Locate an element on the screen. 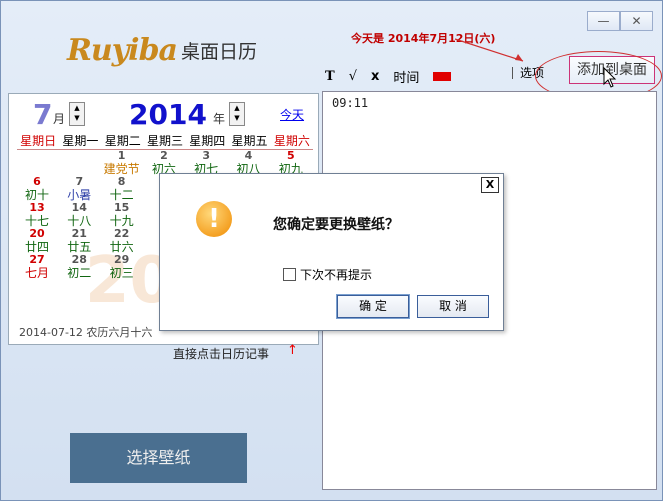  dont-show-again: 下次不再提示 is located at coordinates (327, 274).